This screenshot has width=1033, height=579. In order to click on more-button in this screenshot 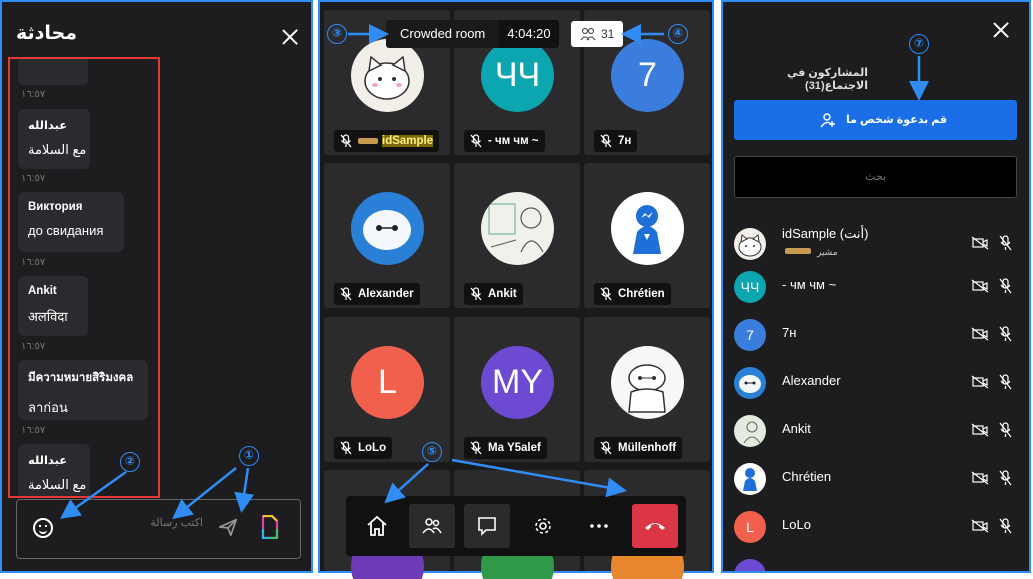, I will do `click(599, 526)`.